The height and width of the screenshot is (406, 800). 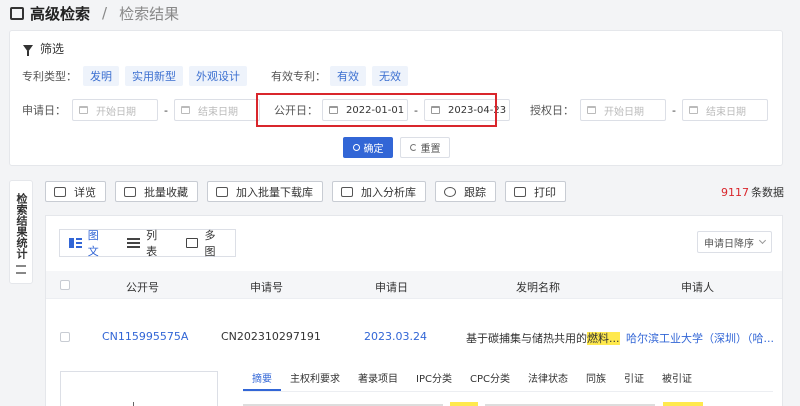 I want to click on grant-date-end: 结束日期, so click(x=724, y=110).